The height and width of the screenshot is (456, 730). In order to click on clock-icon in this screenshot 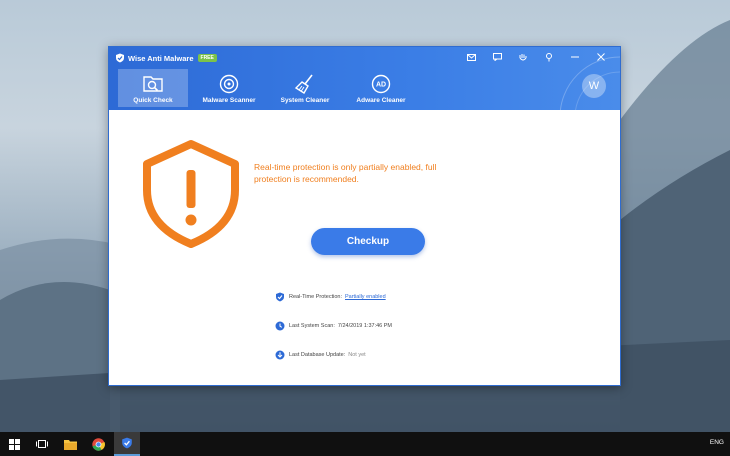, I will do `click(280, 326)`.